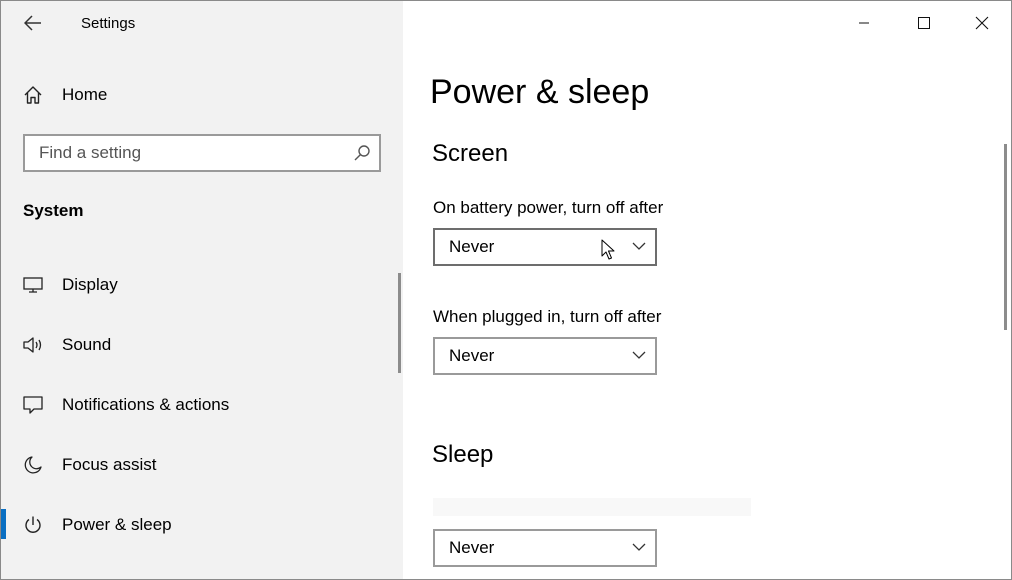 Image resolution: width=1012 pixels, height=580 pixels. I want to click on sidebar-item-label: Notifications & actions, so click(146, 404).